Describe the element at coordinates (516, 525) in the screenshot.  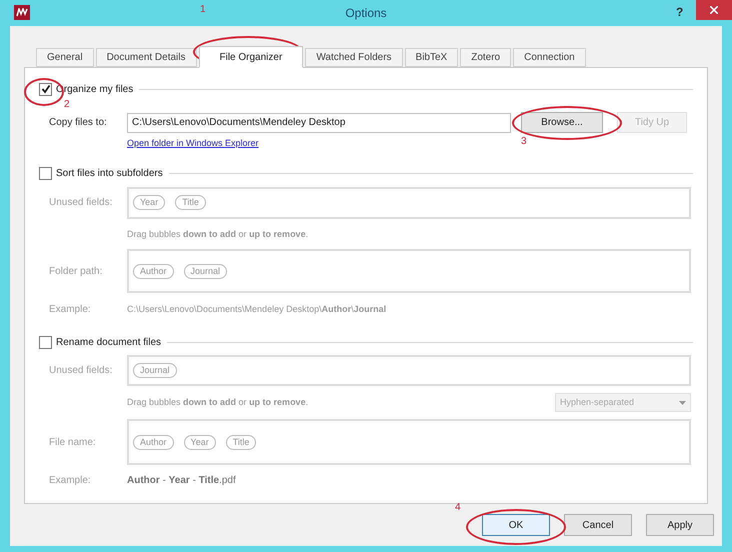
I see `dialog-button: OK` at that location.